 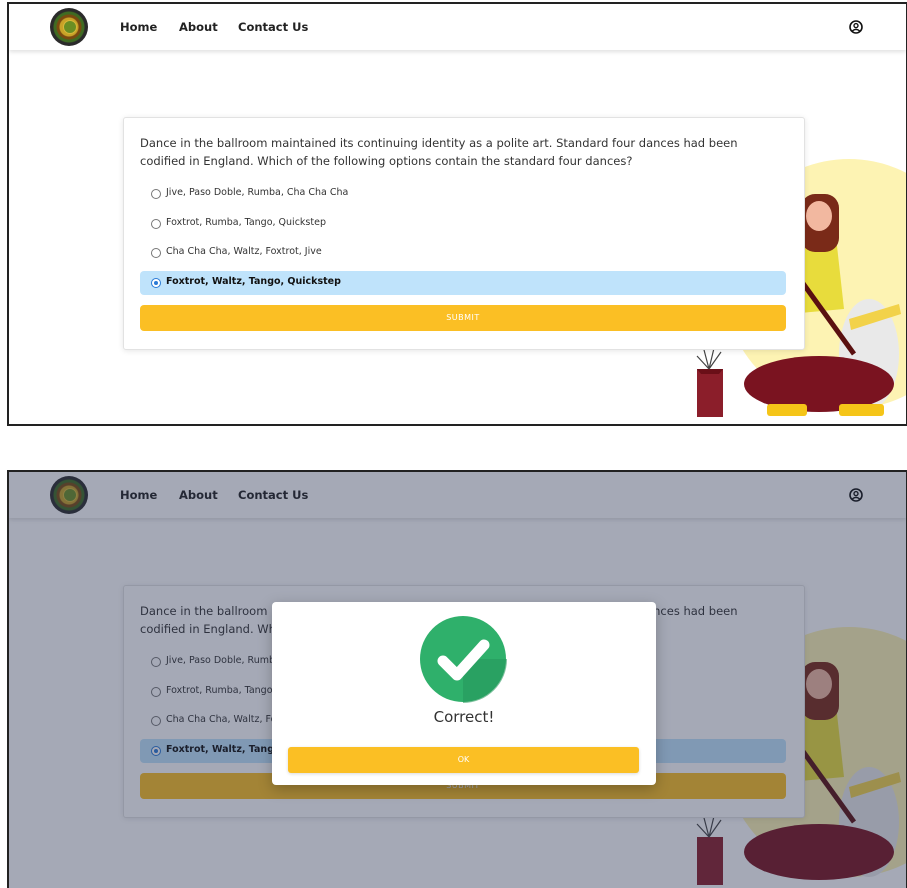 What do you see at coordinates (463, 194) in the screenshot?
I see `option-1: Jive, Paso Doble, Rumba, Cha Cha Cha` at bounding box center [463, 194].